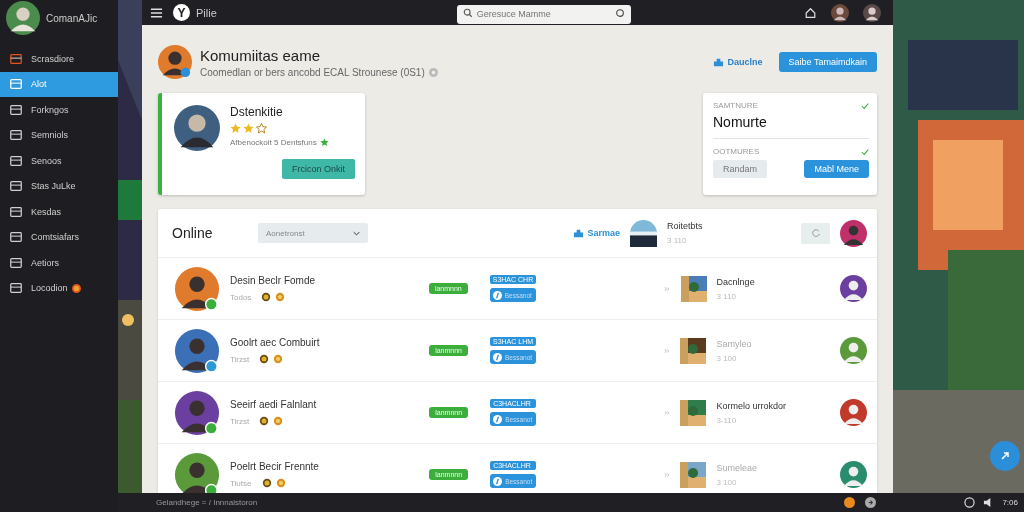 The height and width of the screenshot is (512, 1024). I want to click on filter-dropdown: Aonetronst, so click(313, 233).